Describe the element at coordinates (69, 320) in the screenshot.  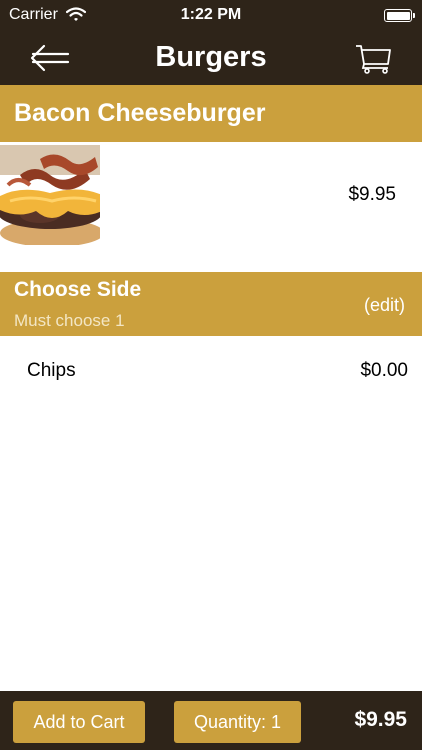
I see `side-section-subtitle: Must choose 1` at that location.